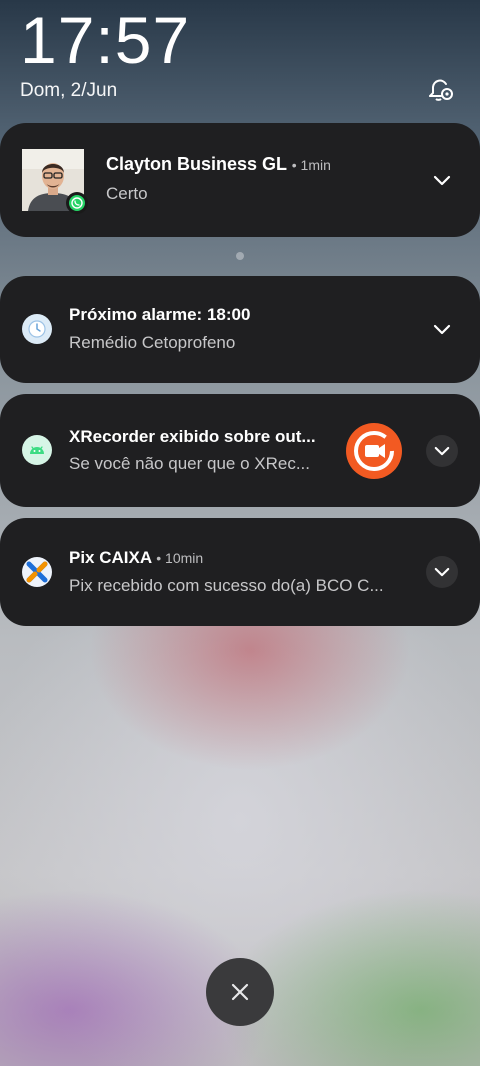  What do you see at coordinates (240, 180) in the screenshot?
I see `notification-whatsapp: Clayton Business GL • 1min Certo` at bounding box center [240, 180].